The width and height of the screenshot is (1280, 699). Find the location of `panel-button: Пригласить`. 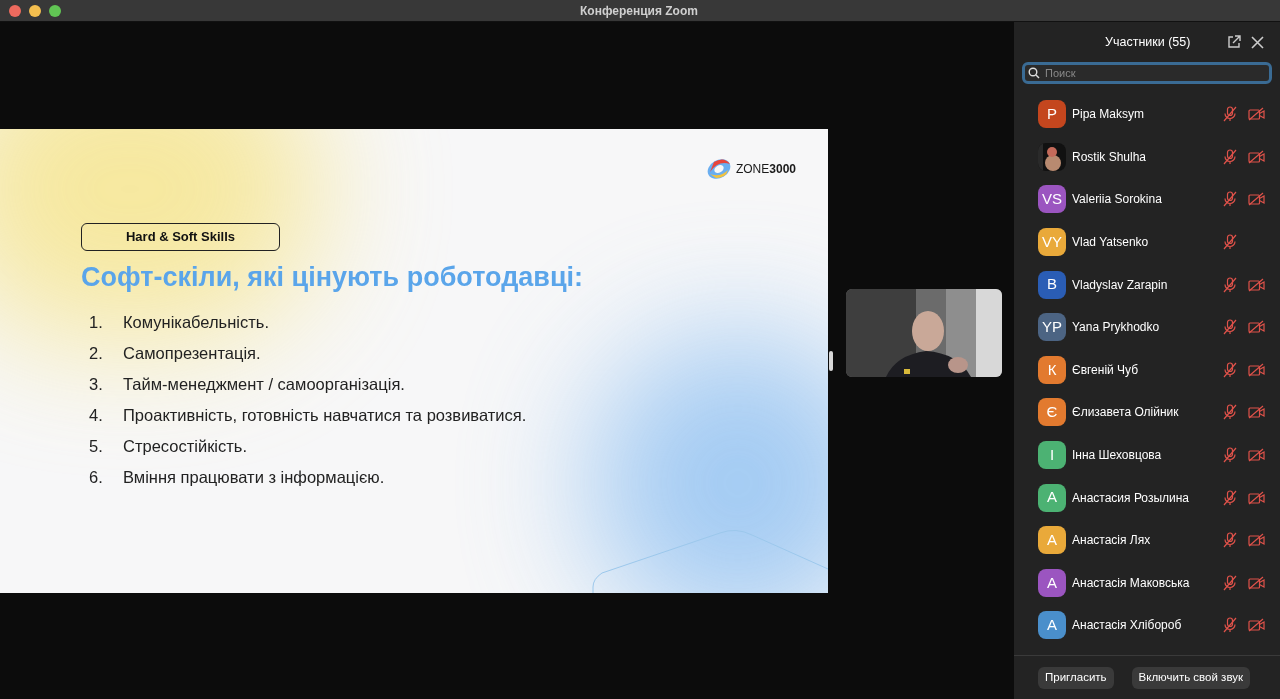

panel-button: Пригласить is located at coordinates (1076, 677).